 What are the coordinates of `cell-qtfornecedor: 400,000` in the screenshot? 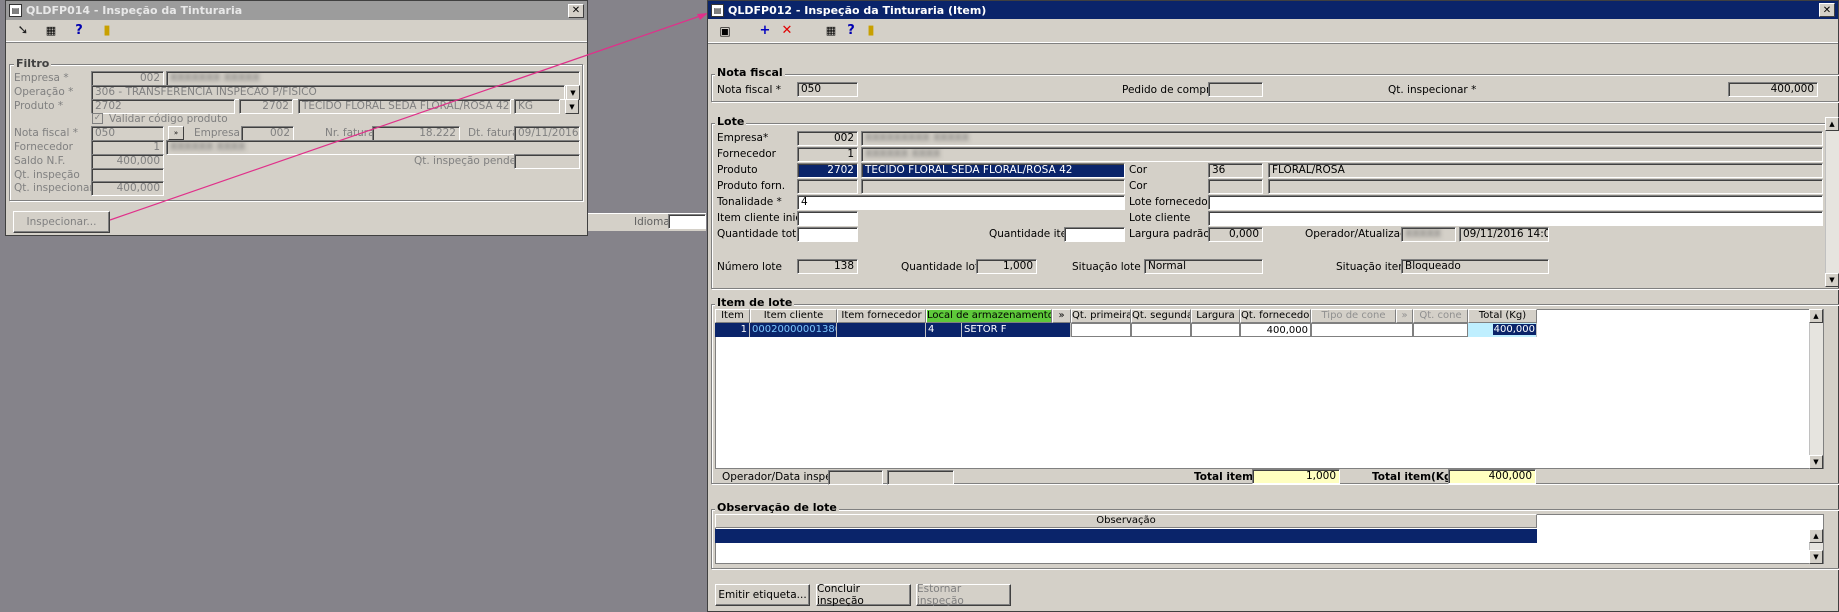 It's located at (1275, 330).